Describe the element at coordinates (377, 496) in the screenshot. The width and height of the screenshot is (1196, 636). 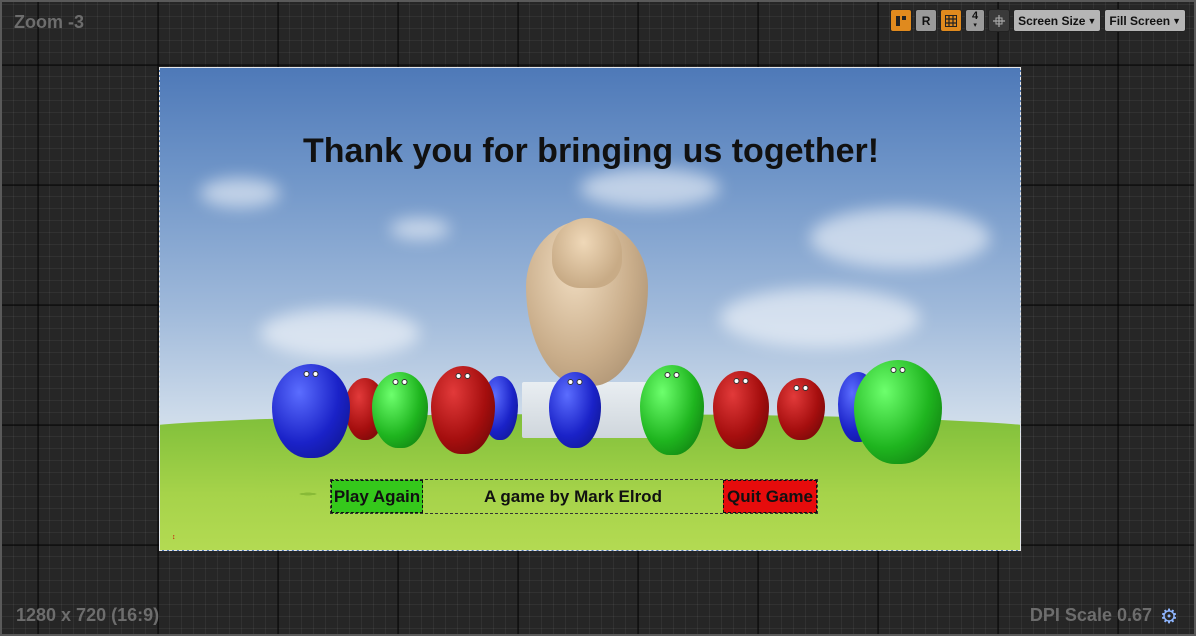
I see `play-again-button: Play Again` at that location.